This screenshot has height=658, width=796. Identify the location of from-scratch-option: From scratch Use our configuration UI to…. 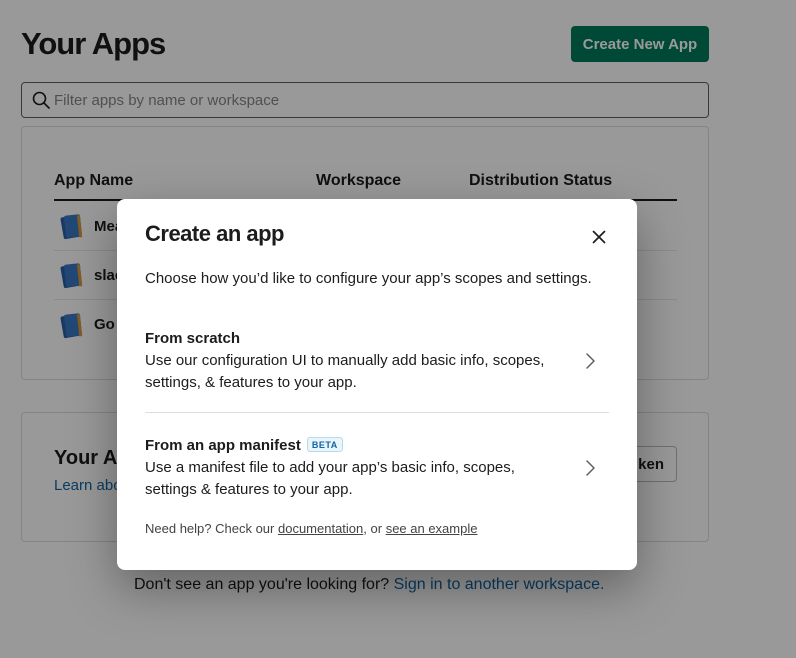
(377, 372).